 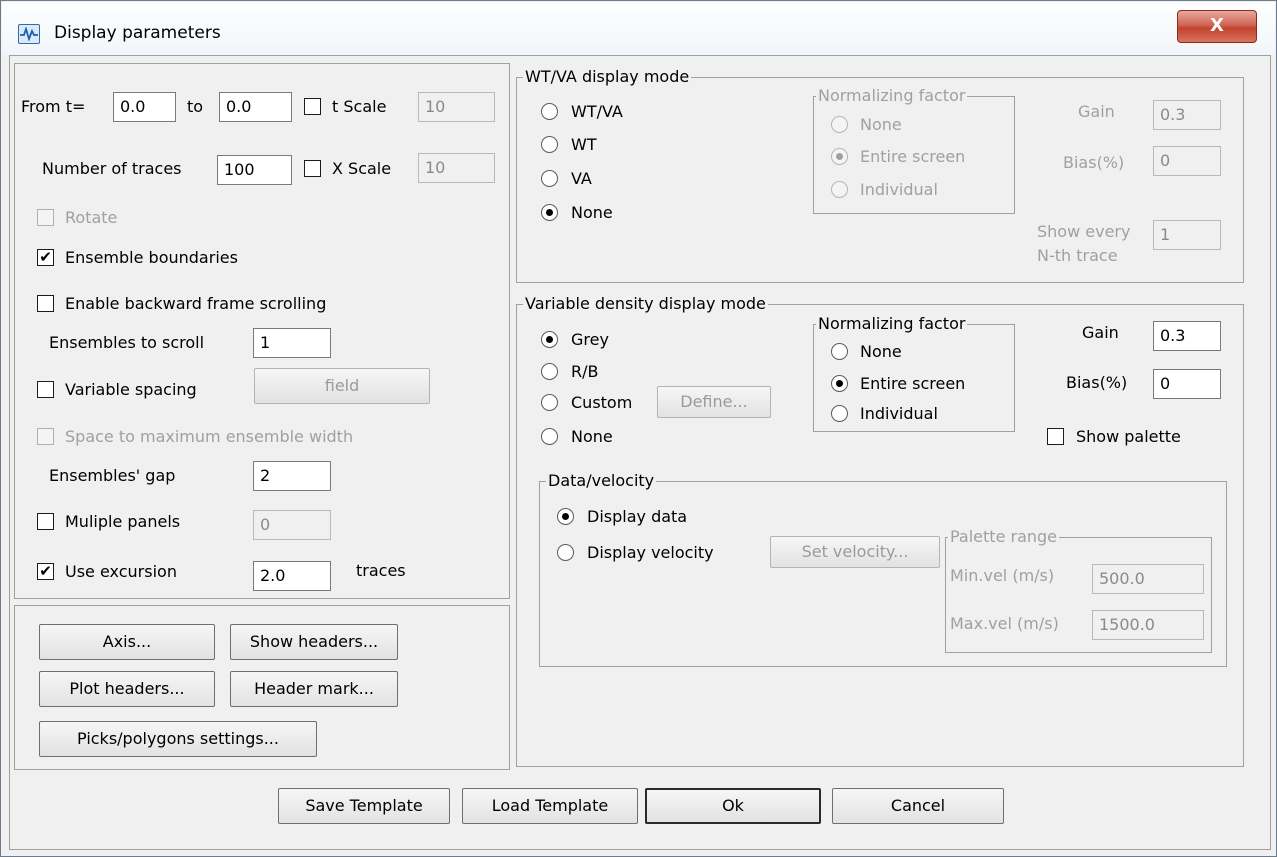 What do you see at coordinates (359, 106) in the screenshot?
I see `t-scale-label: t Scale` at bounding box center [359, 106].